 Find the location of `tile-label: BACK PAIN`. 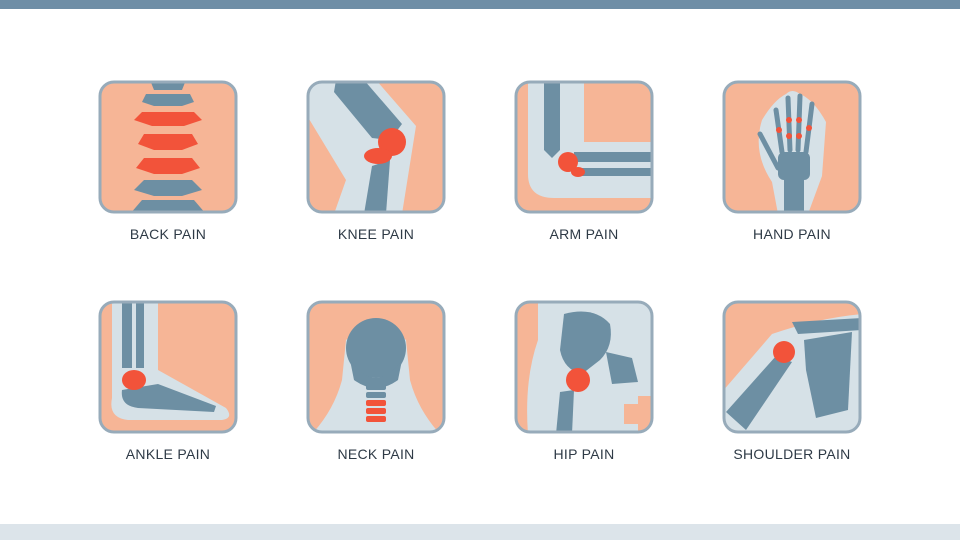

tile-label: BACK PAIN is located at coordinates (168, 234).